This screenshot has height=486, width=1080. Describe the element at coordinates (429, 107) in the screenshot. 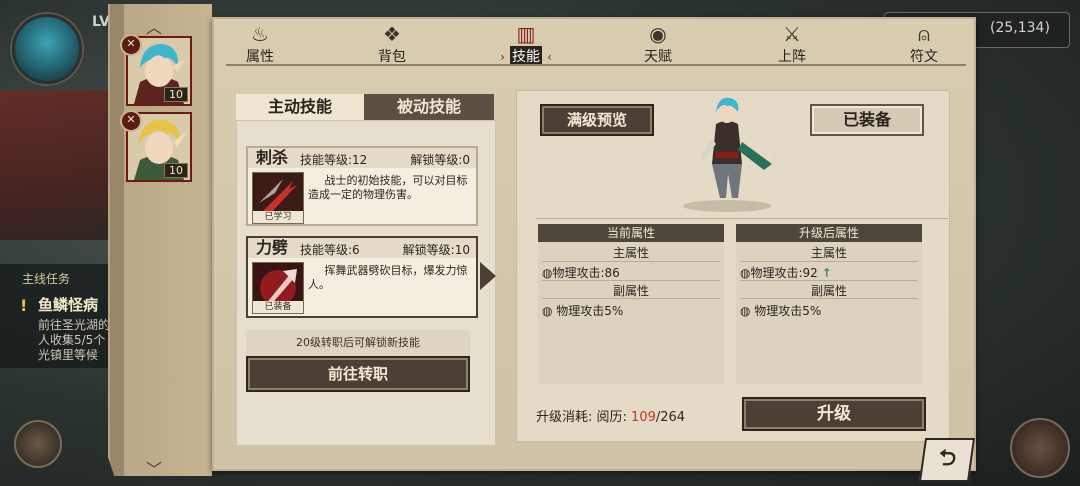

I see `tab-passive-skills: 被动技能` at that location.